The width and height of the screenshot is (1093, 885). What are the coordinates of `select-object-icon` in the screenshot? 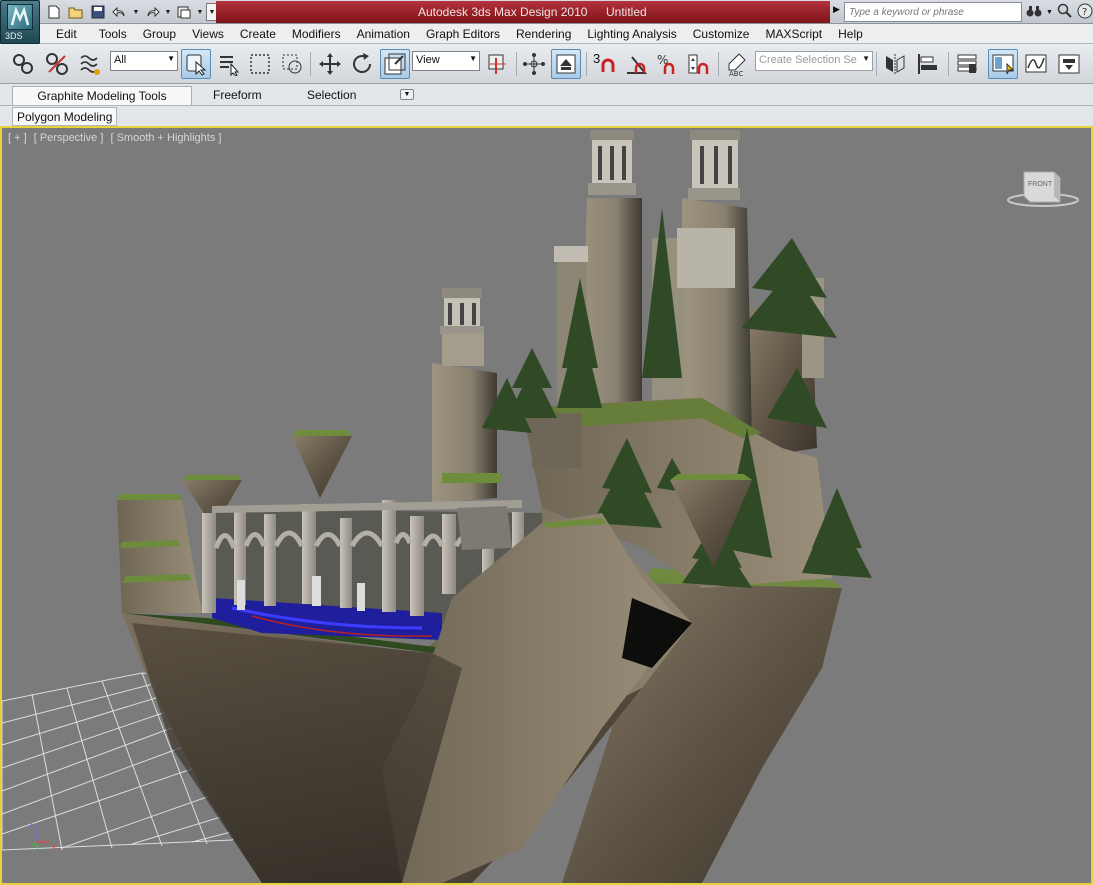 It's located at (196, 64).